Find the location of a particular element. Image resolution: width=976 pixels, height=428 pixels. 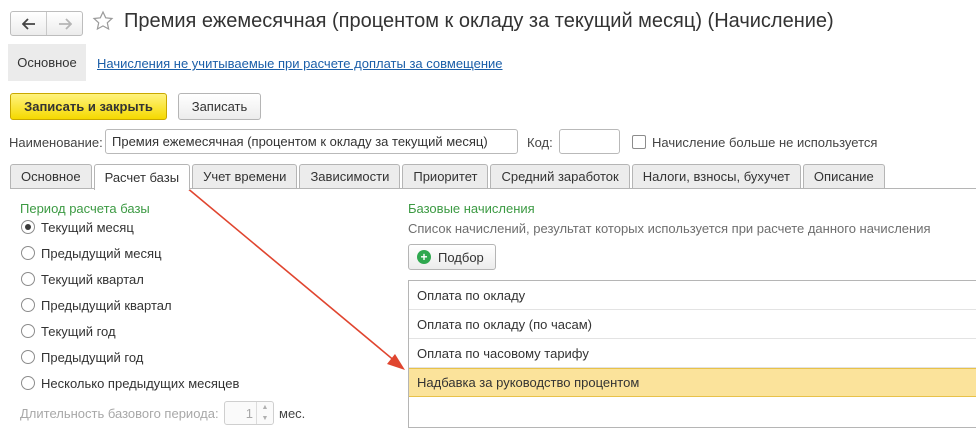

radio-label: Предыдущий год is located at coordinates (92, 357).